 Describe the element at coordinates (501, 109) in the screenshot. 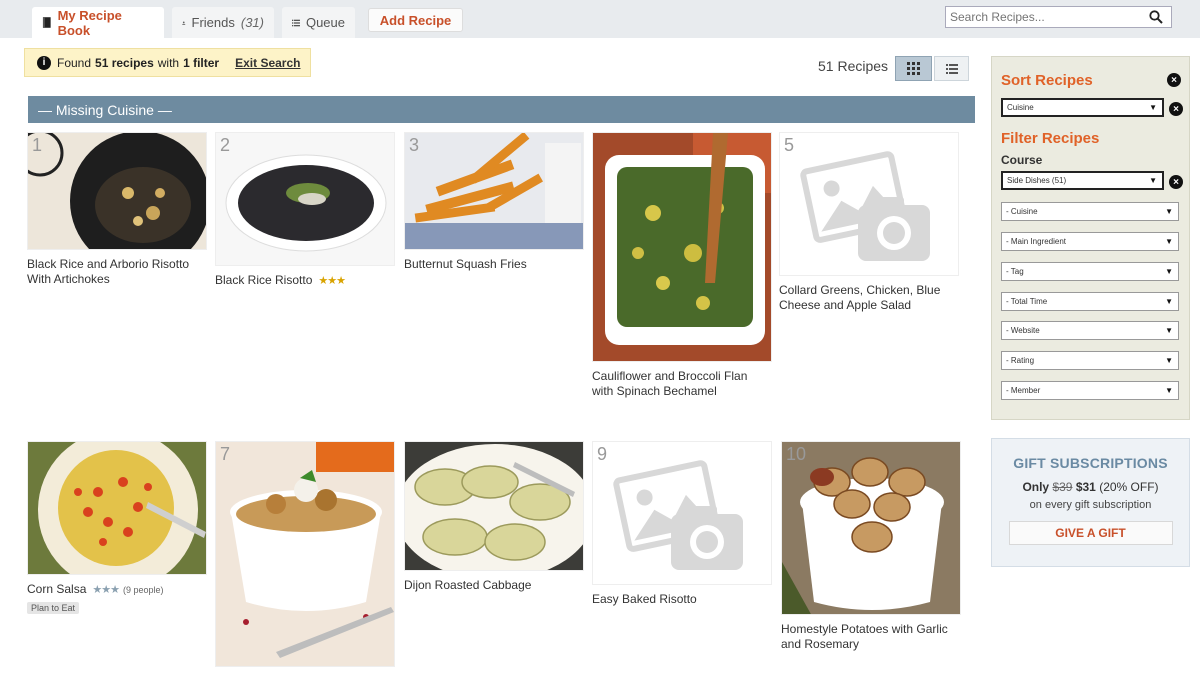

I see `section-header-missing-cuisine: — Missing Cuisine —` at that location.